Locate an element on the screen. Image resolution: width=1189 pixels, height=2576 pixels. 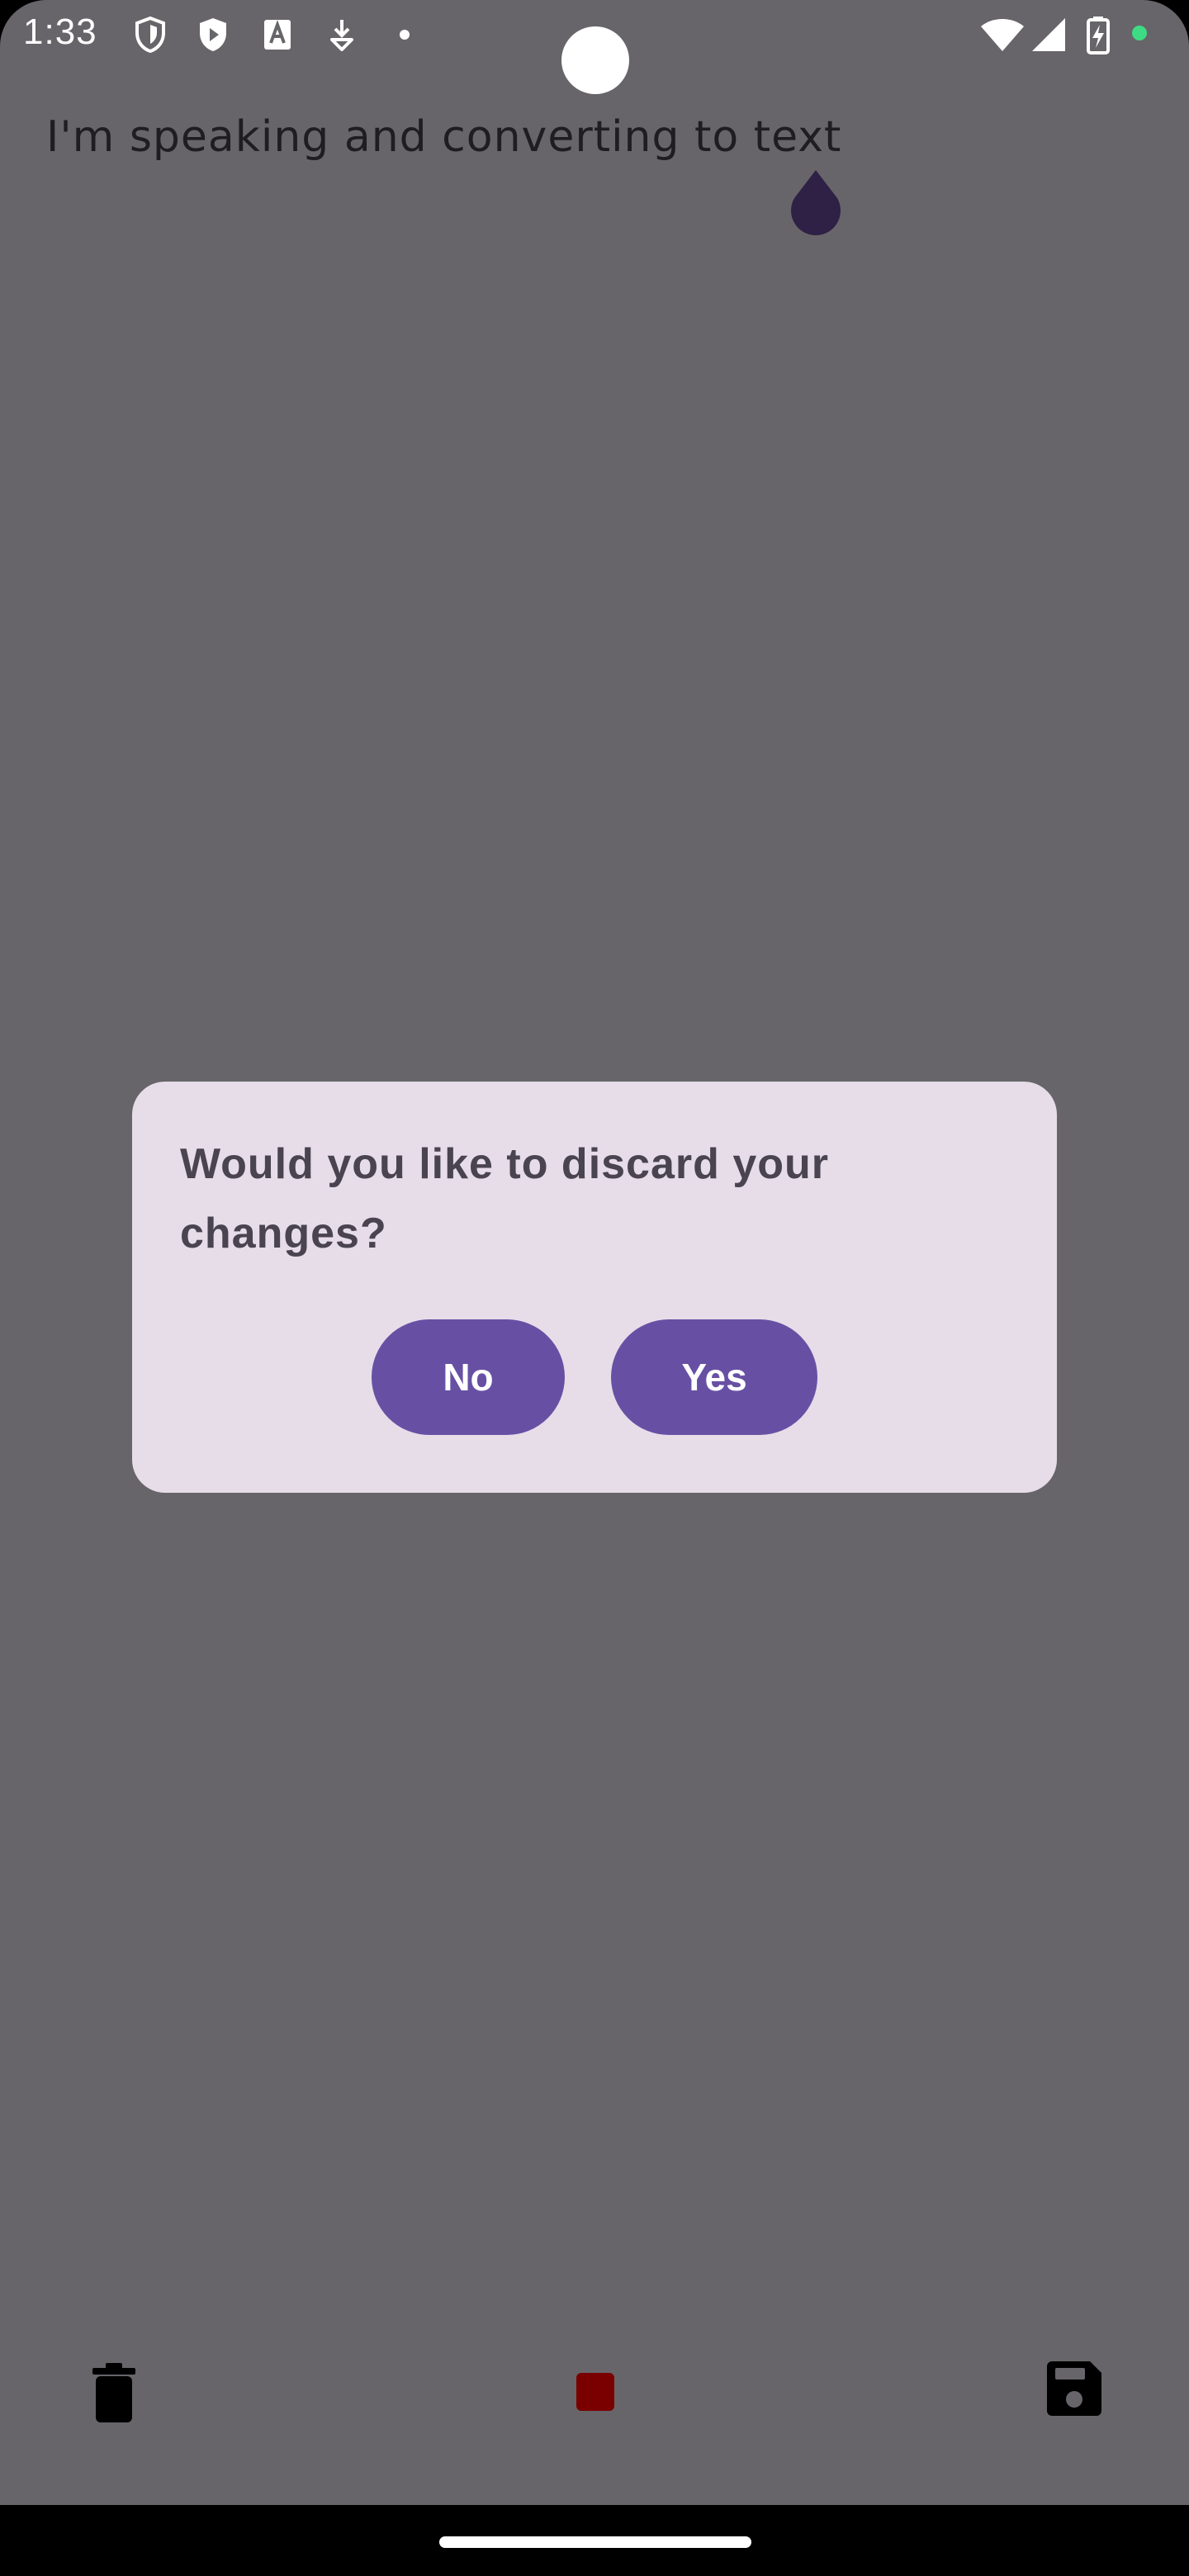
shield-play-icon is located at coordinates (213, 34).